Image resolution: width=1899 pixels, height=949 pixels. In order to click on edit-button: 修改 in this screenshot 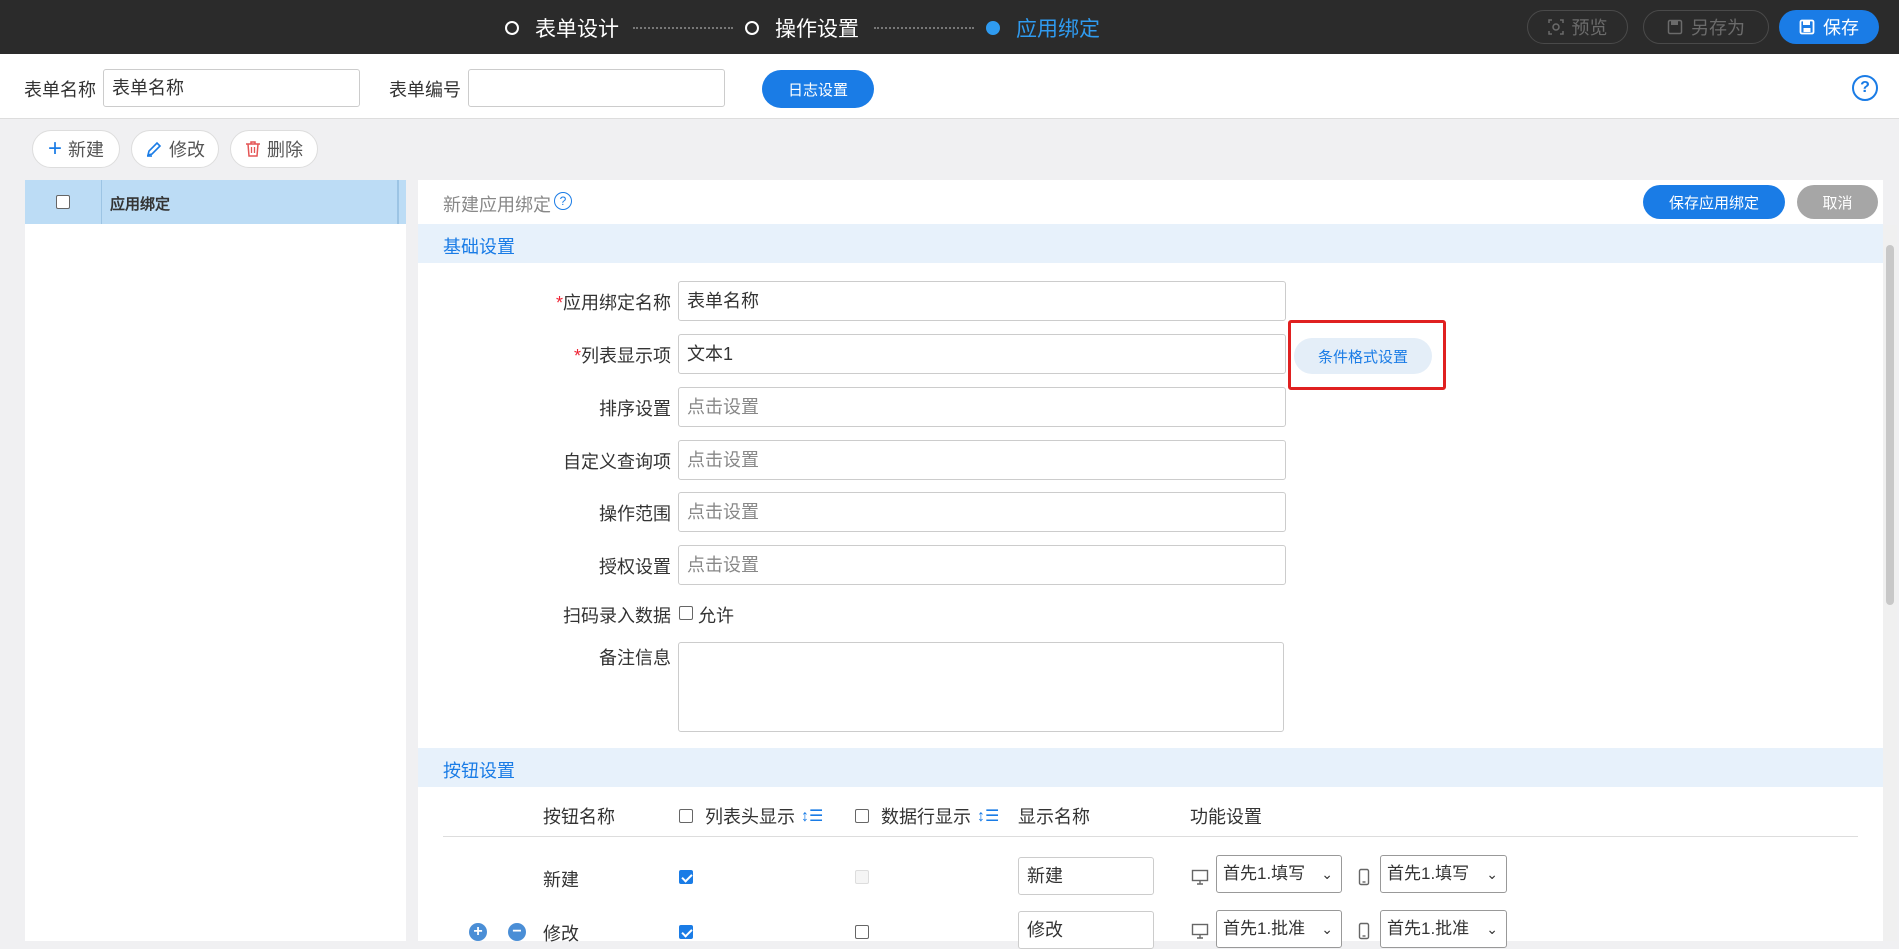, I will do `click(175, 149)`.